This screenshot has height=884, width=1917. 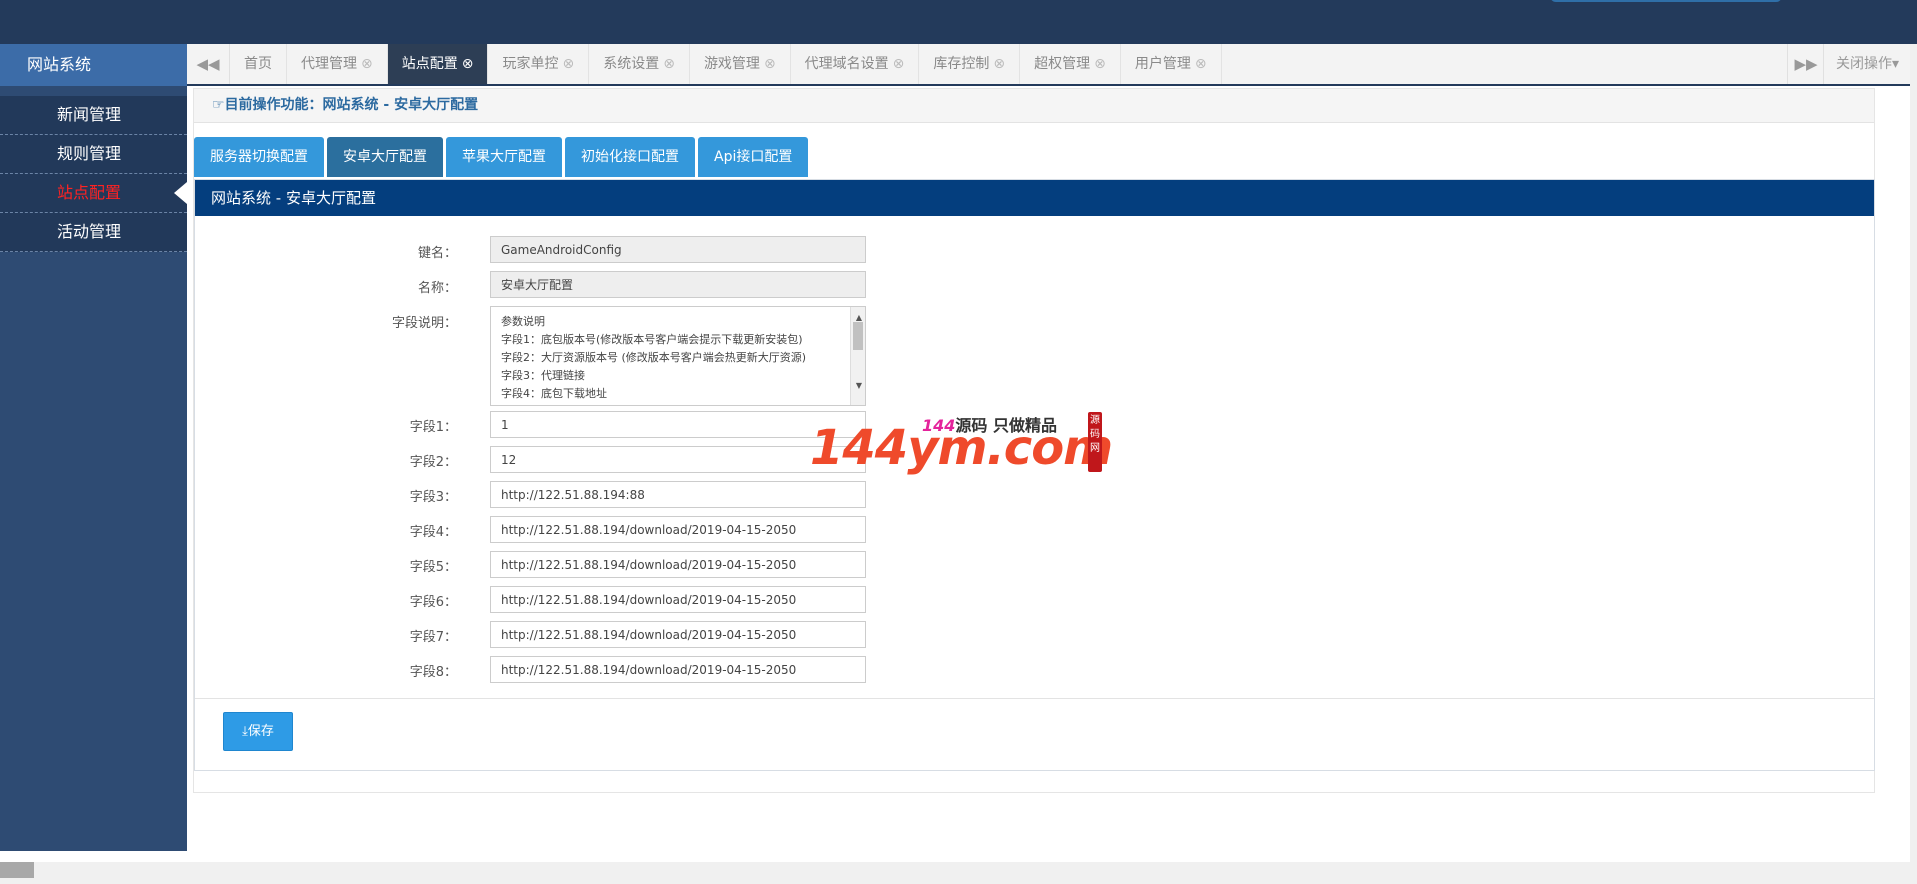 I want to click on tab-game-management: 游戏管理 ⊗, so click(x=740, y=64).